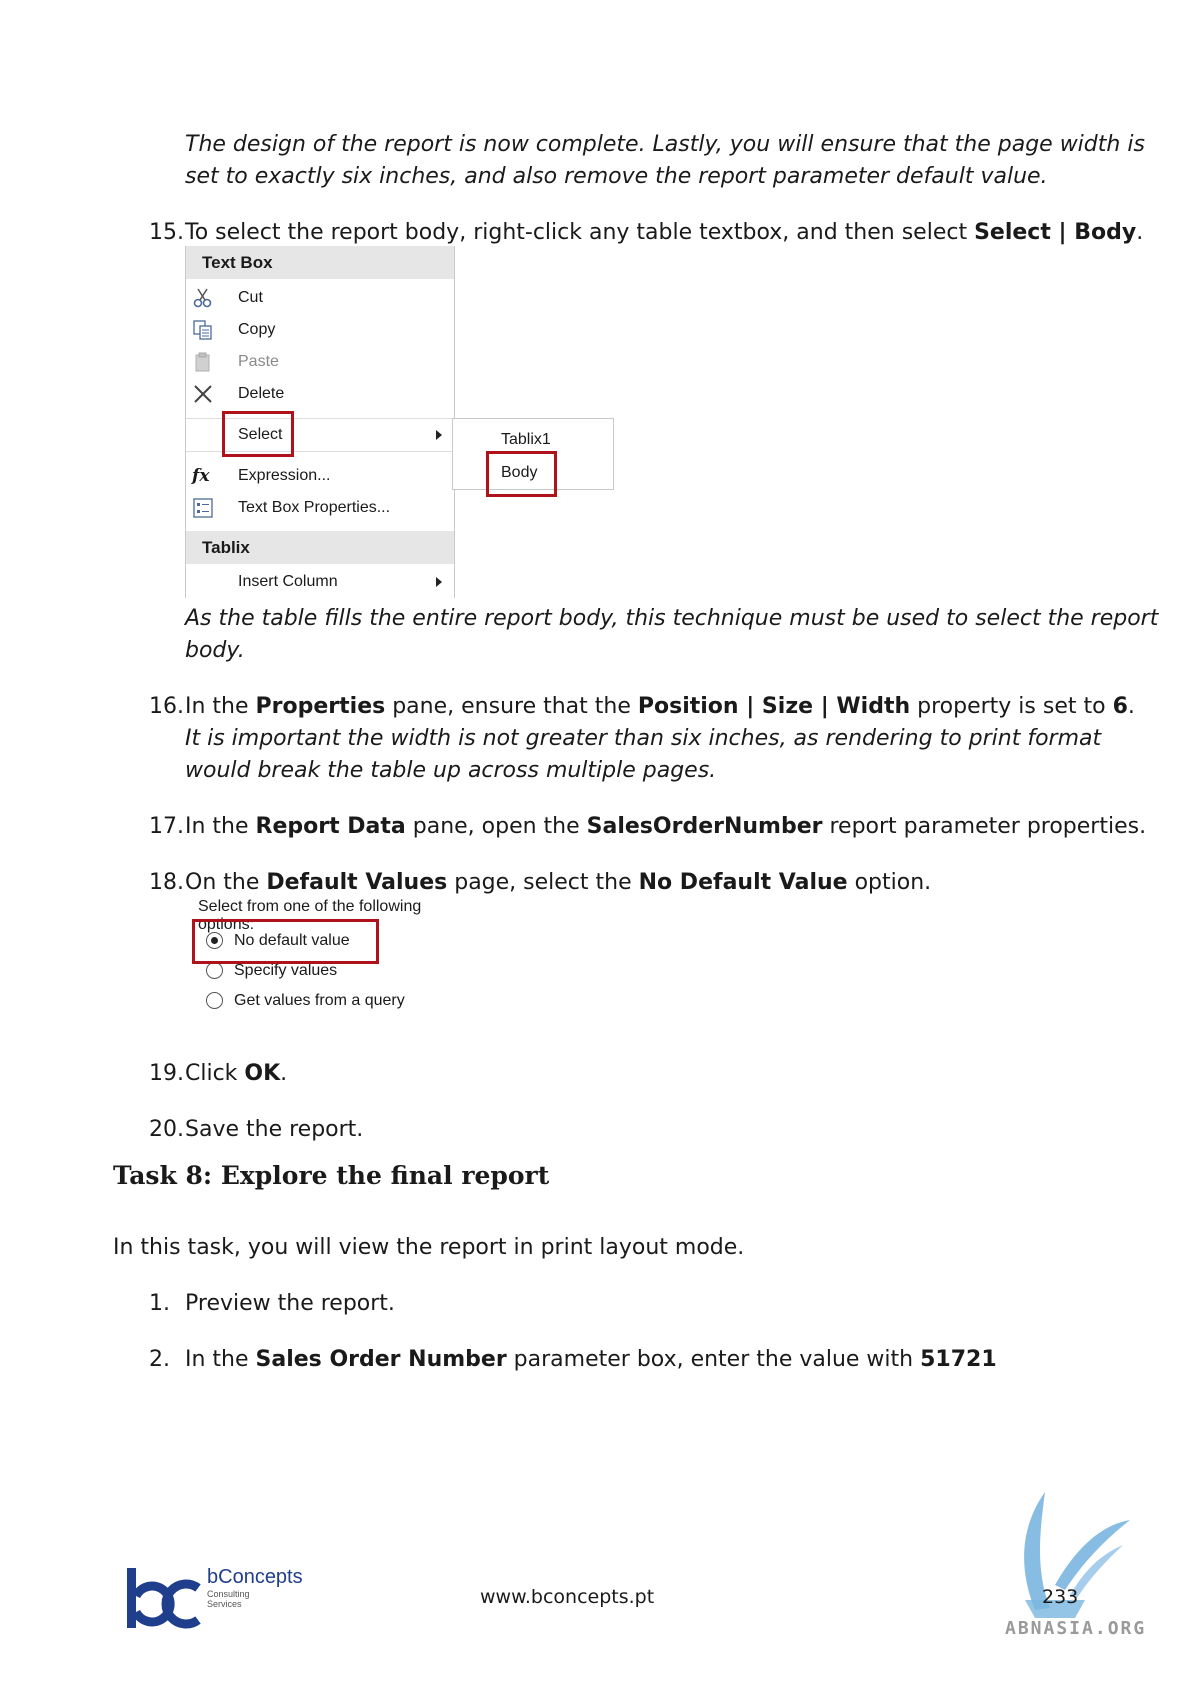 This screenshot has width=1191, height=1684. Describe the element at coordinates (202, 362) in the screenshot. I see `paste-icon` at that location.